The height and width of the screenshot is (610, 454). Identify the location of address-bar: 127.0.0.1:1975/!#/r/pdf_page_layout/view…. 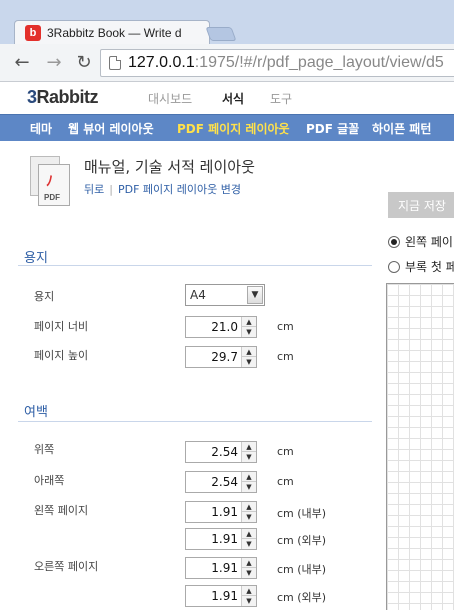
(277, 63).